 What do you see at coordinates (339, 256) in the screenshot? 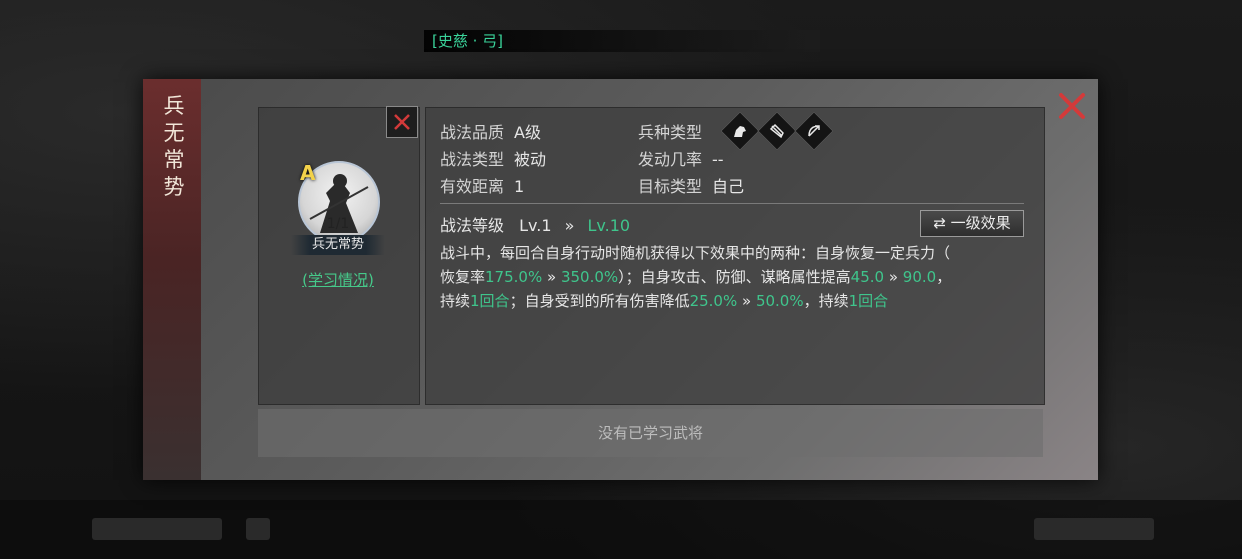
I see `tactic-card-panel` at bounding box center [339, 256].